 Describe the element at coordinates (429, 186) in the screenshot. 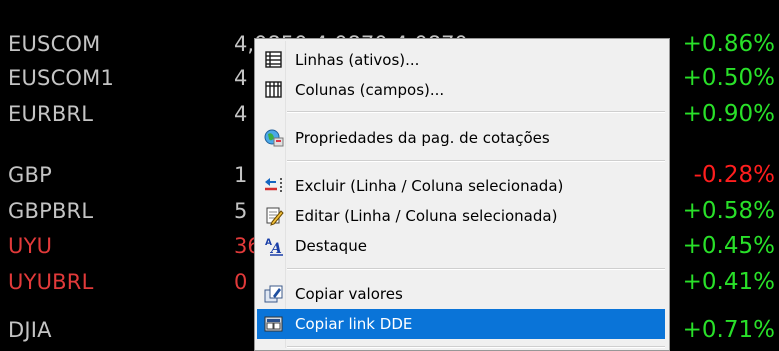

I see `menu-item-label: Excluir (Linha / Coluna selecionada)` at that location.